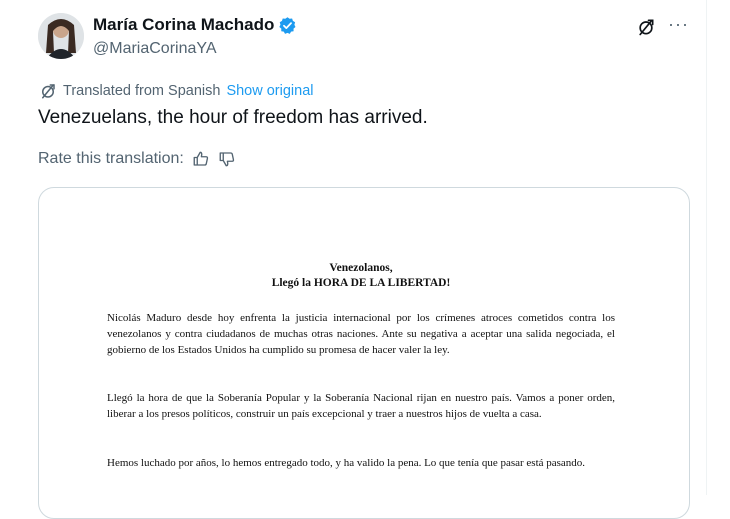  Describe the element at coordinates (227, 159) in the screenshot. I see `thumbs-down-icon` at that location.